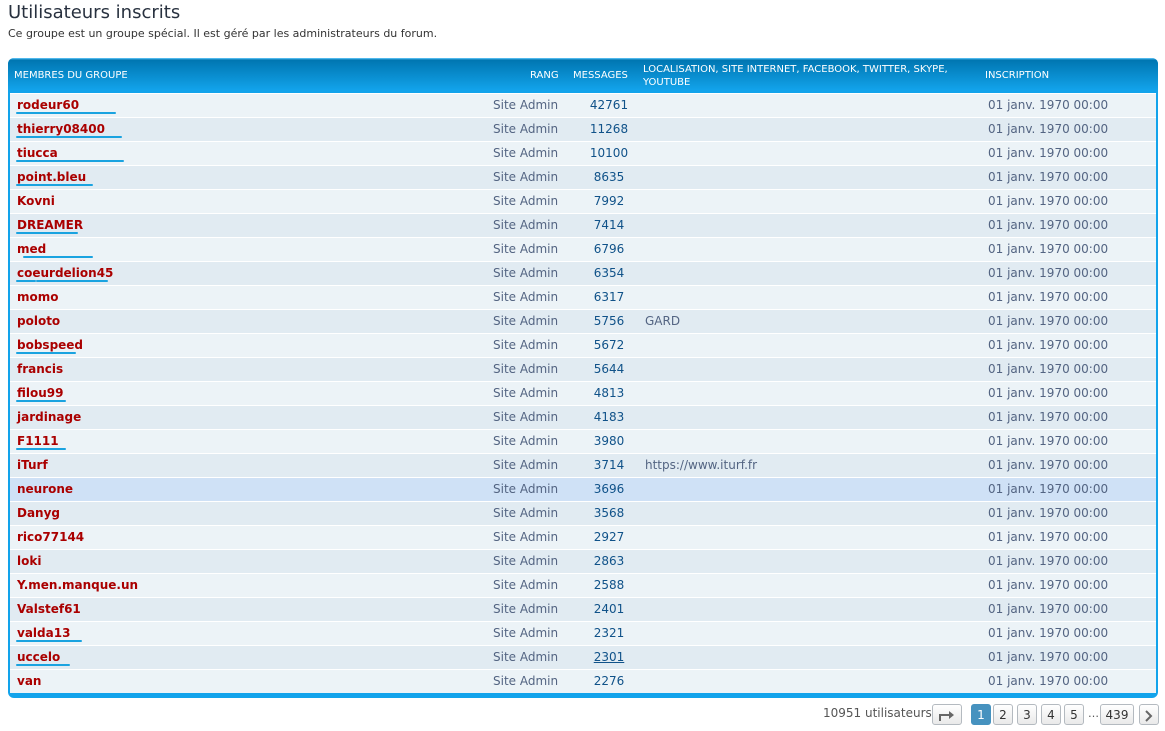 This screenshot has width=1165, height=731. What do you see at coordinates (31, 249) in the screenshot?
I see `member-name-link: med` at bounding box center [31, 249].